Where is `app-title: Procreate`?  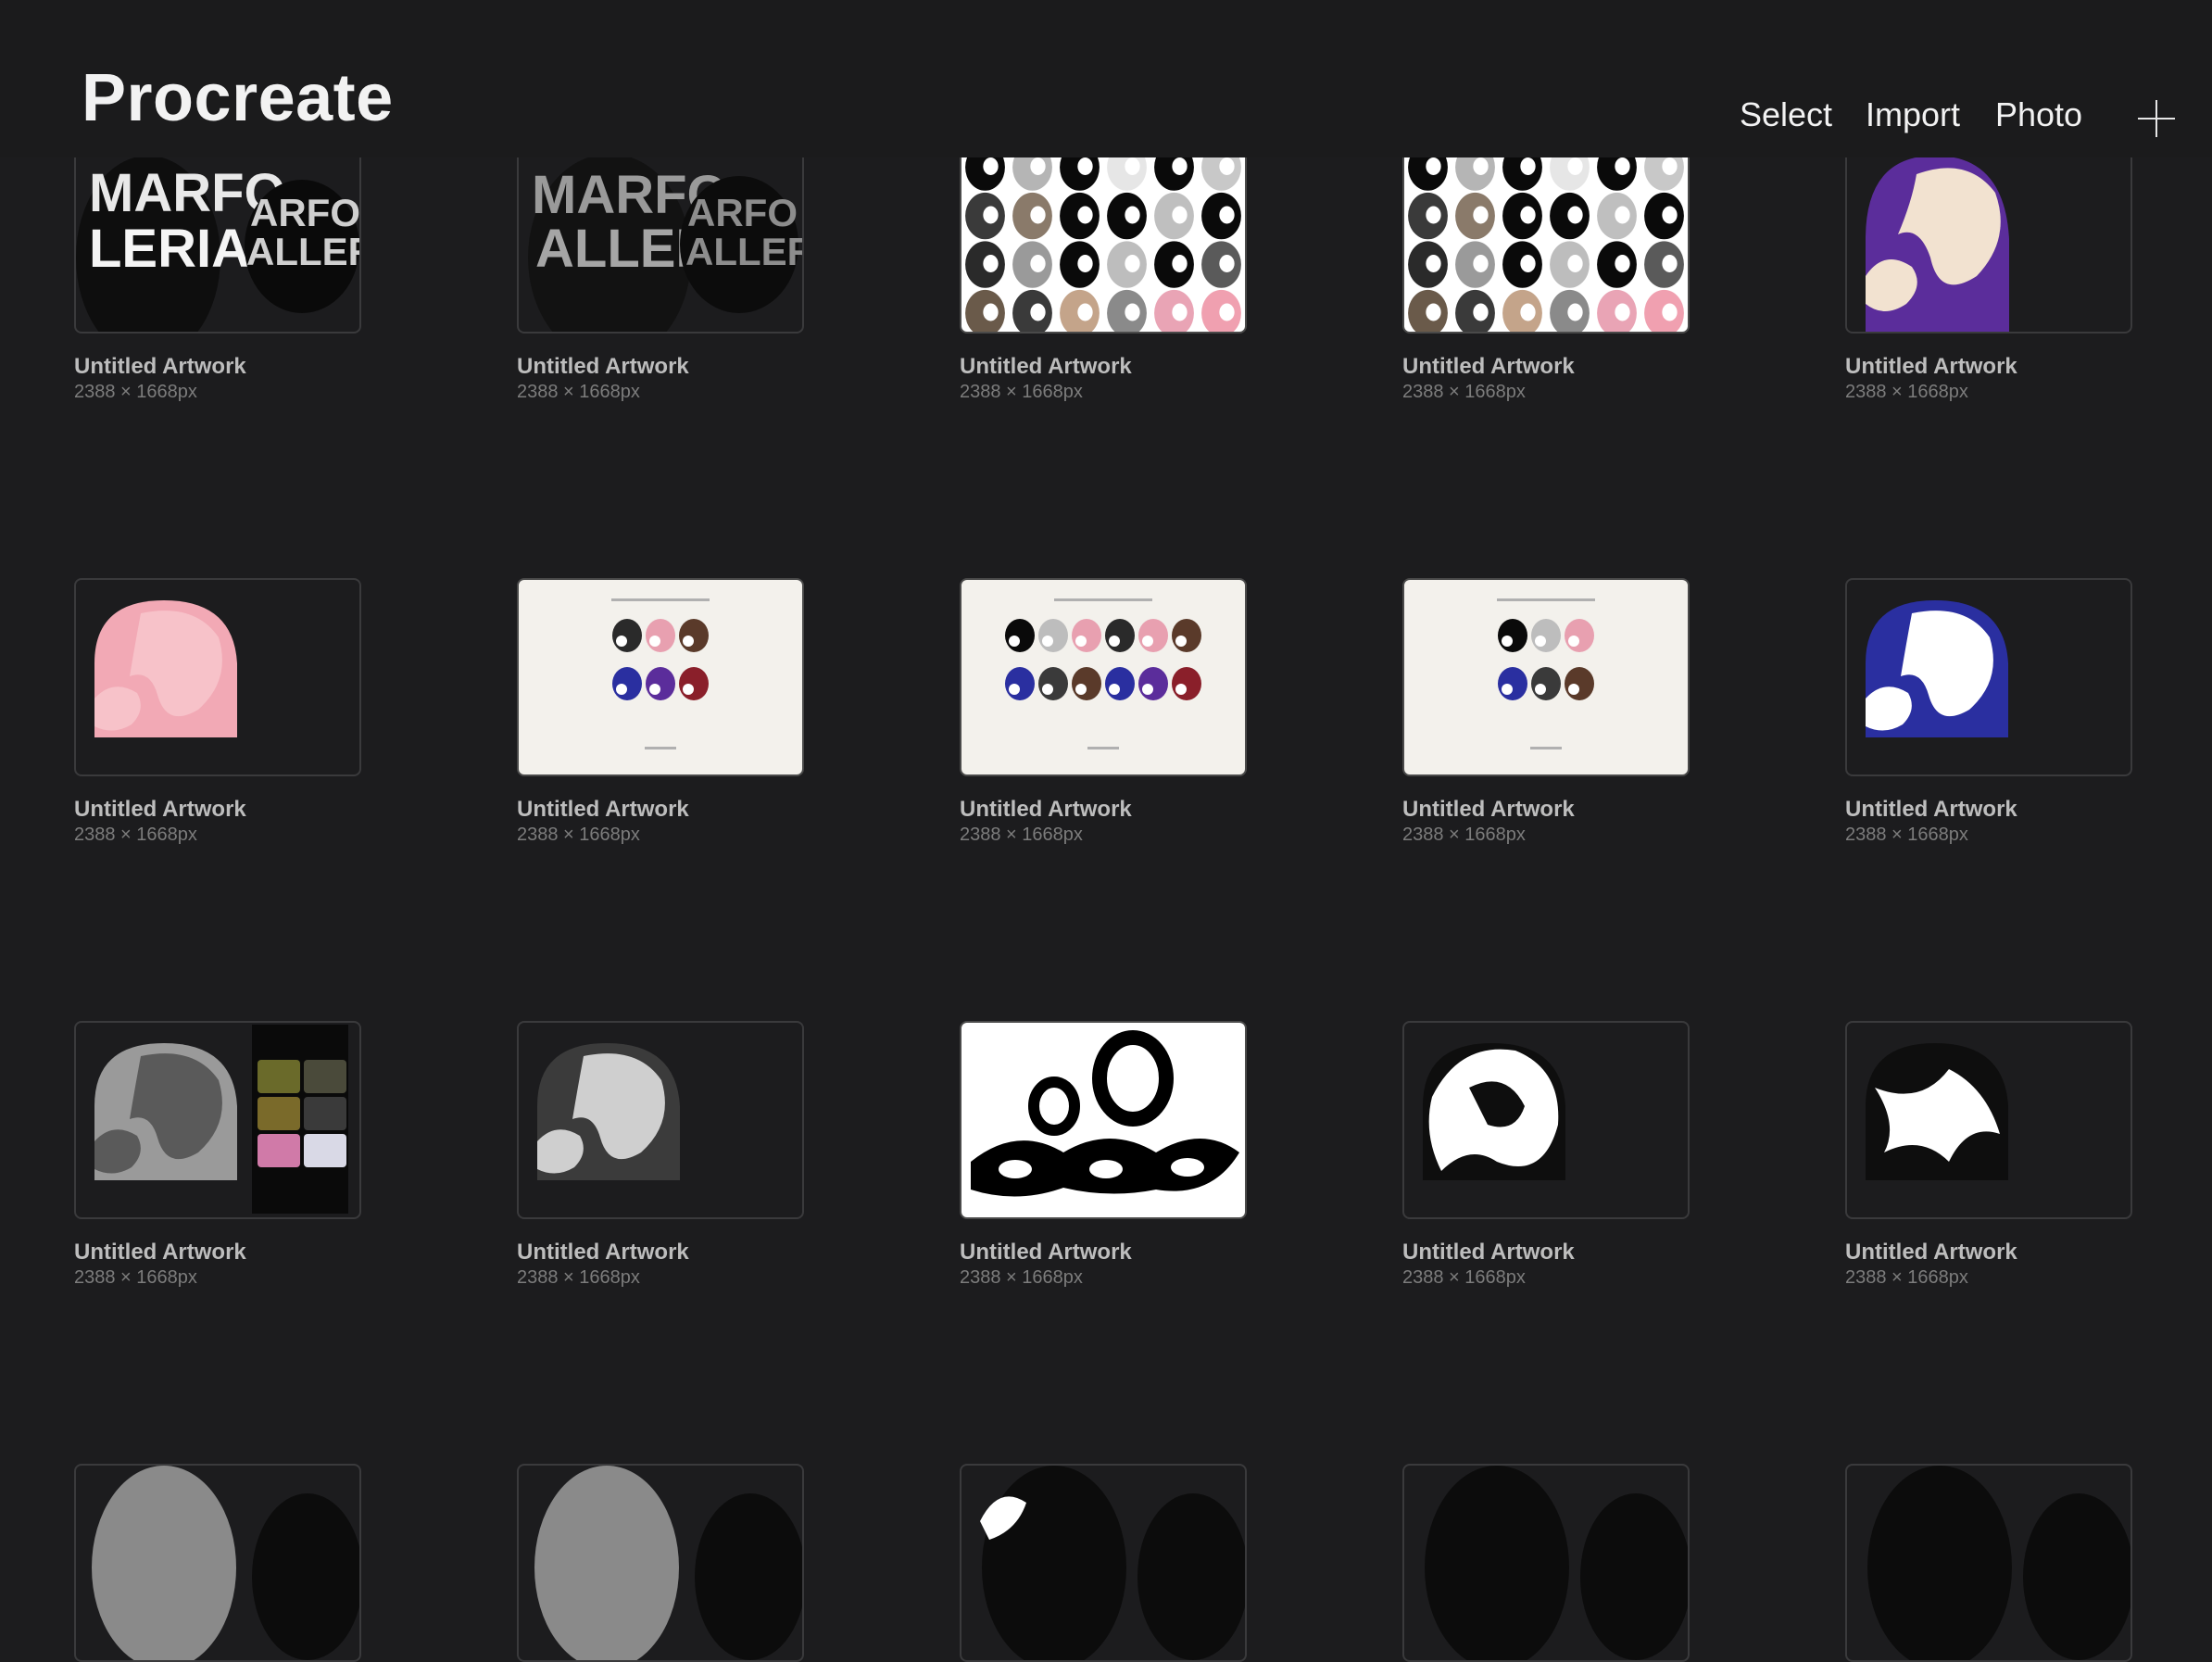 app-title: Procreate is located at coordinates (238, 98).